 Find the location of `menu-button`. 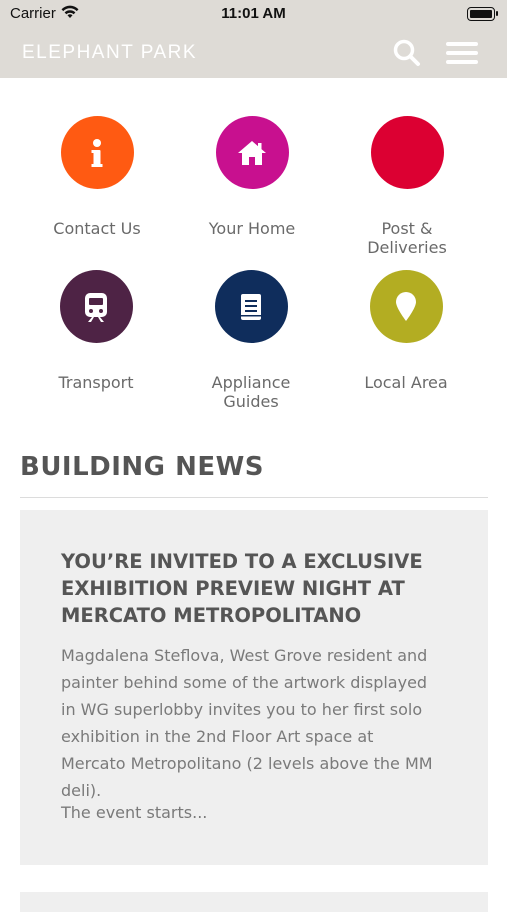

menu-button is located at coordinates (462, 53).